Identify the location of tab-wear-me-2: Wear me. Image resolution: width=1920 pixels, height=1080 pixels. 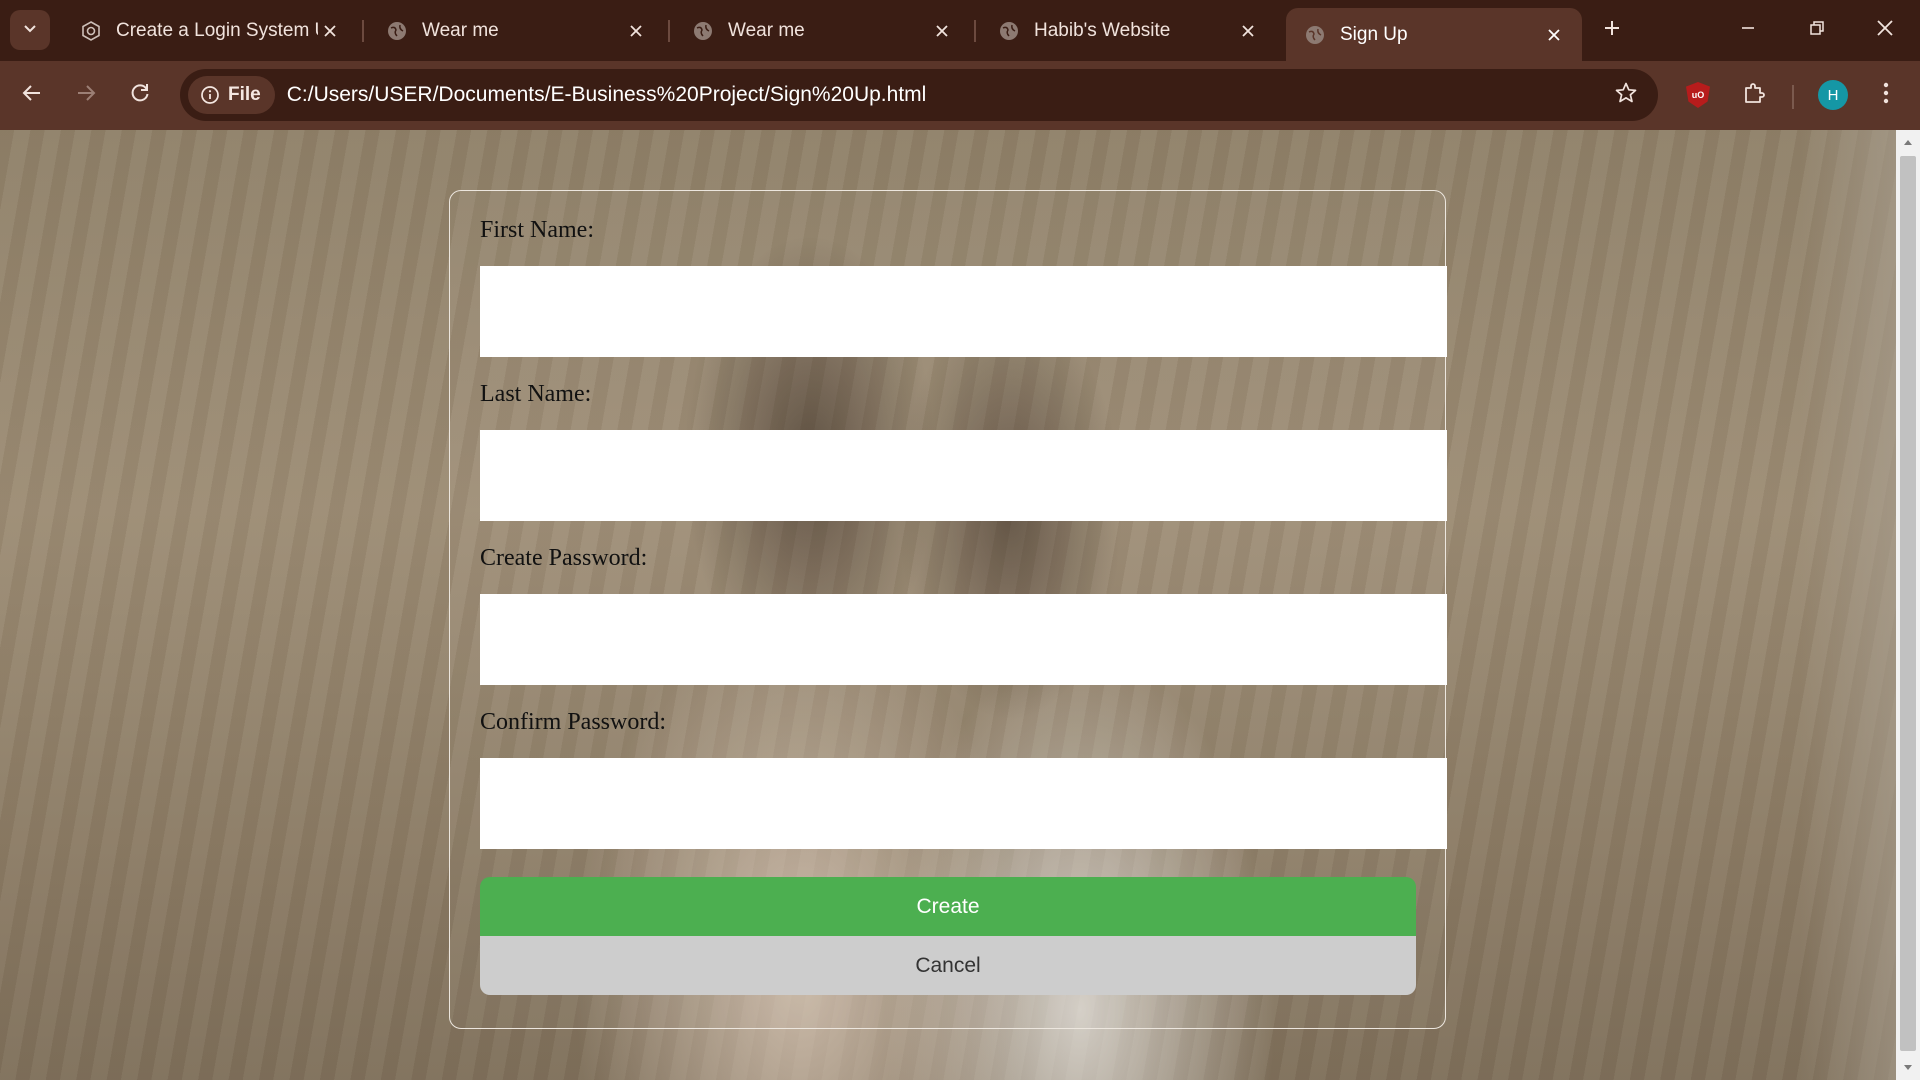
(822, 30).